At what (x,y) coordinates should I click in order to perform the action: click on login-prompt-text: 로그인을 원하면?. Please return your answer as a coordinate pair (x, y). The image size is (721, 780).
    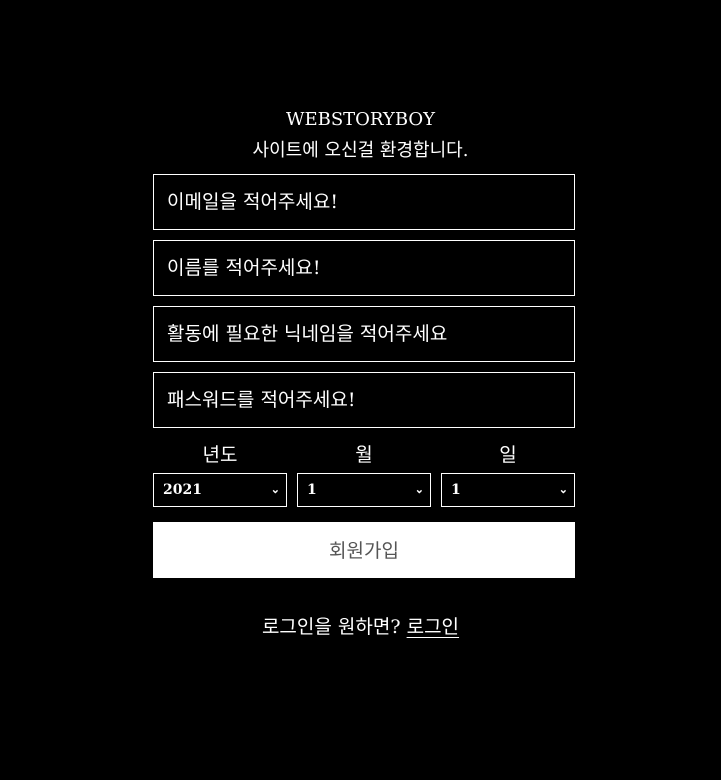
    Looking at the image, I should click on (331, 627).